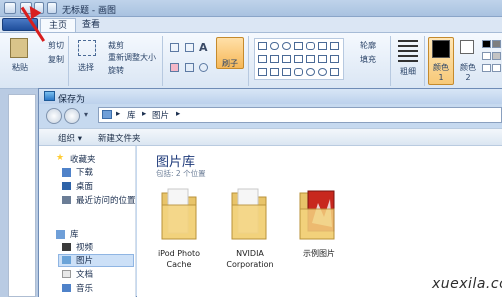 This screenshot has height=297, width=502. What do you see at coordinates (56, 59) in the screenshot?
I see `copy-button: 复制` at bounding box center [56, 59].